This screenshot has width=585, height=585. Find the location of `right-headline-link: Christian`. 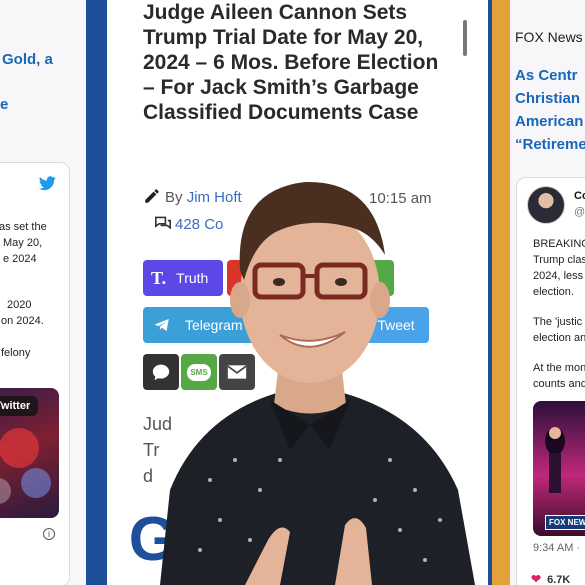

right-headline-link: Christian is located at coordinates (547, 98).